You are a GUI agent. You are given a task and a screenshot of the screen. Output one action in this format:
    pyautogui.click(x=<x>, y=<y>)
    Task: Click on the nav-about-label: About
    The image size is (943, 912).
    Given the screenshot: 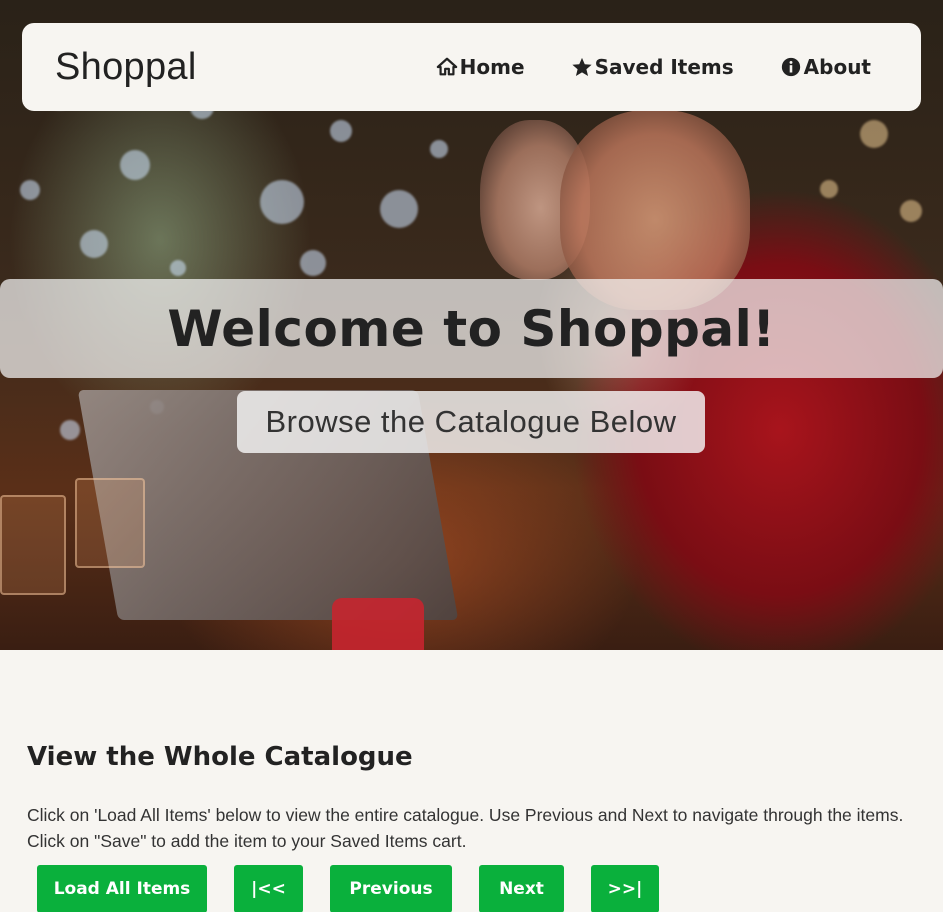 What is the action you would take?
    pyautogui.click(x=837, y=67)
    